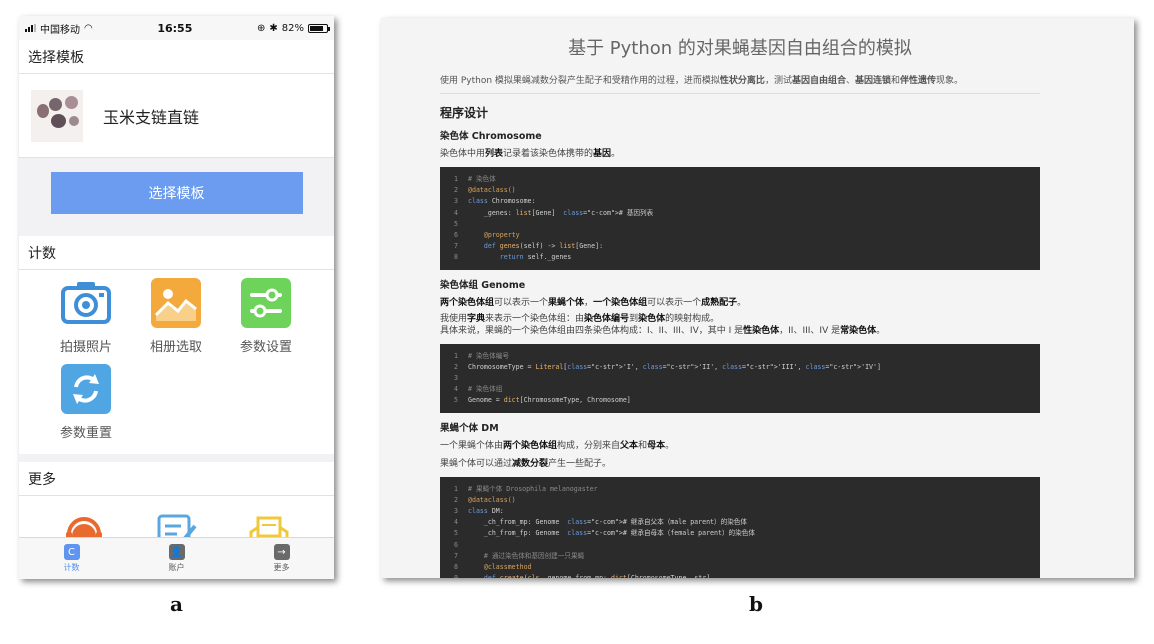 This screenshot has height=644, width=1154. Describe the element at coordinates (483, 285) in the screenshot. I see `genome-heading: 染色体组 Genome` at that location.